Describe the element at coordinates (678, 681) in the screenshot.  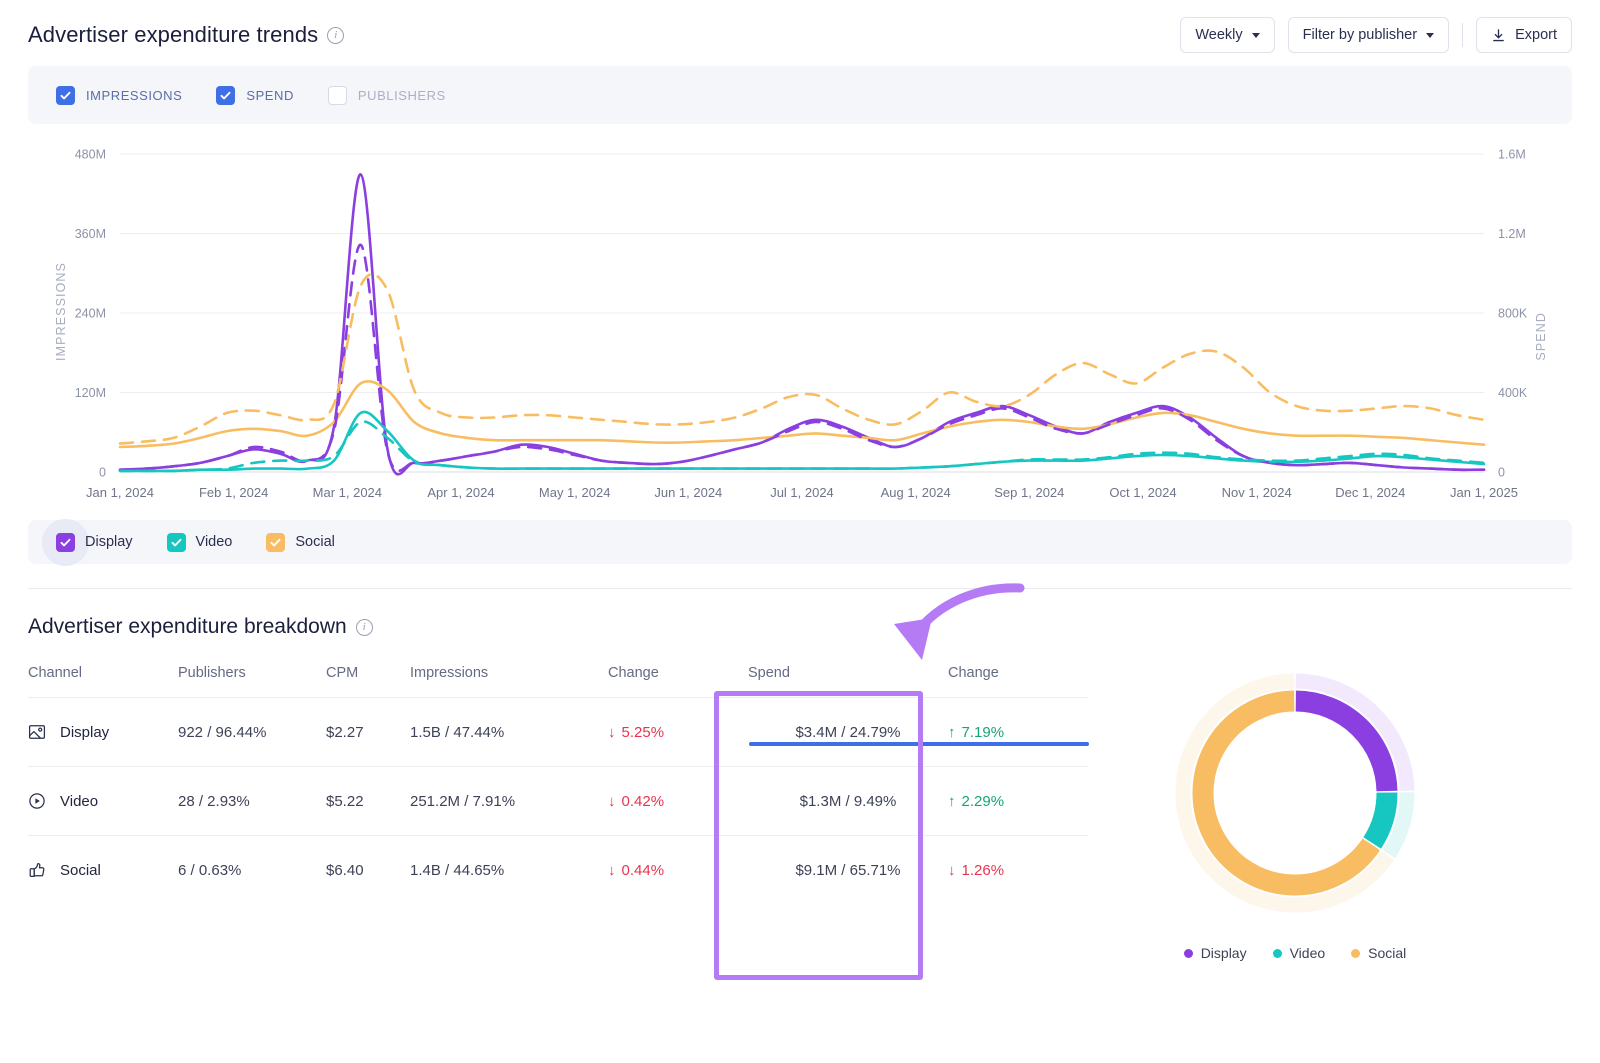
I see `column-header-impressions-change: Change` at that location.